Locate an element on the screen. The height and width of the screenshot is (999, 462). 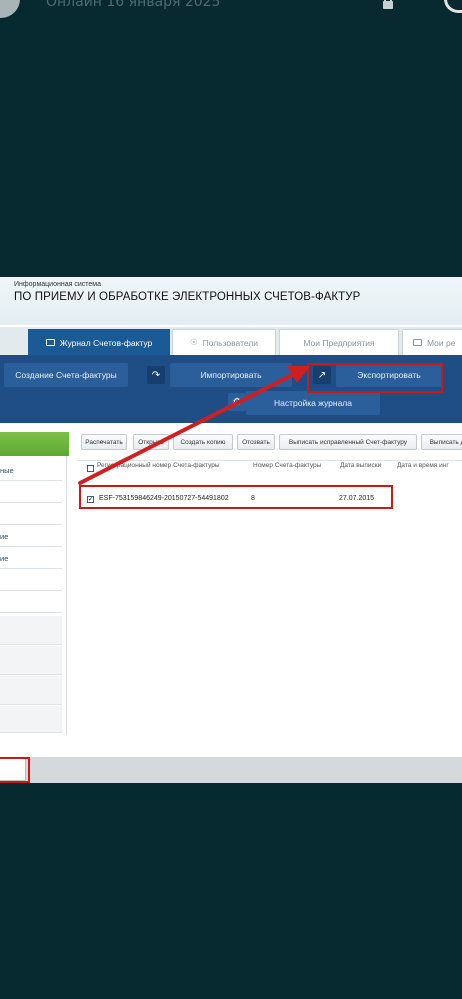
lock-icon is located at coordinates (388, 7).